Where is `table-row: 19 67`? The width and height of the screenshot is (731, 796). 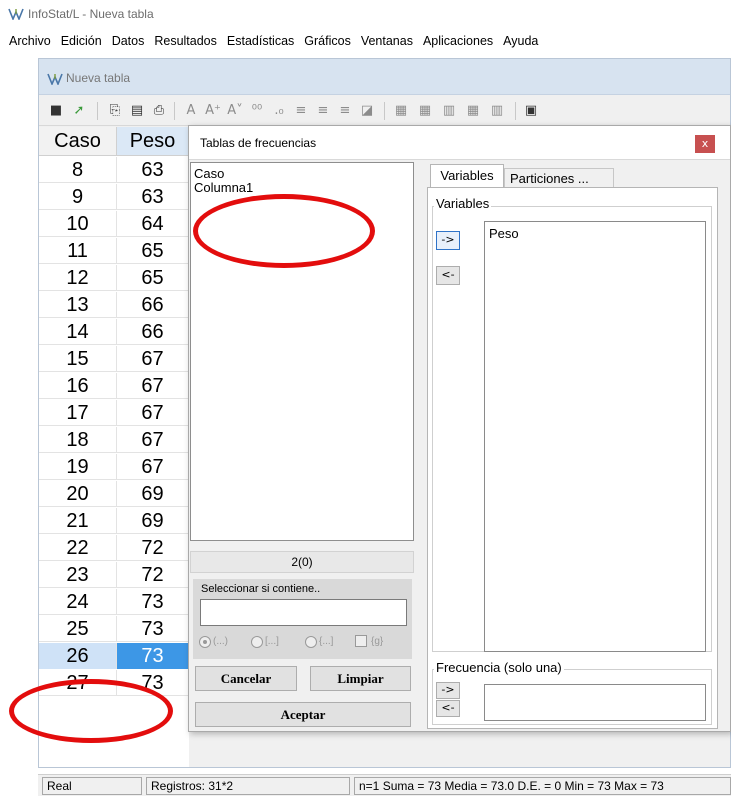 table-row: 19 67 is located at coordinates (114, 467).